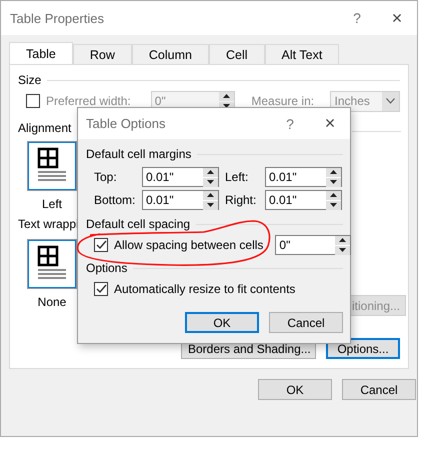 This screenshot has height=450, width=425. I want to click on field-label: Bottom:, so click(115, 200).